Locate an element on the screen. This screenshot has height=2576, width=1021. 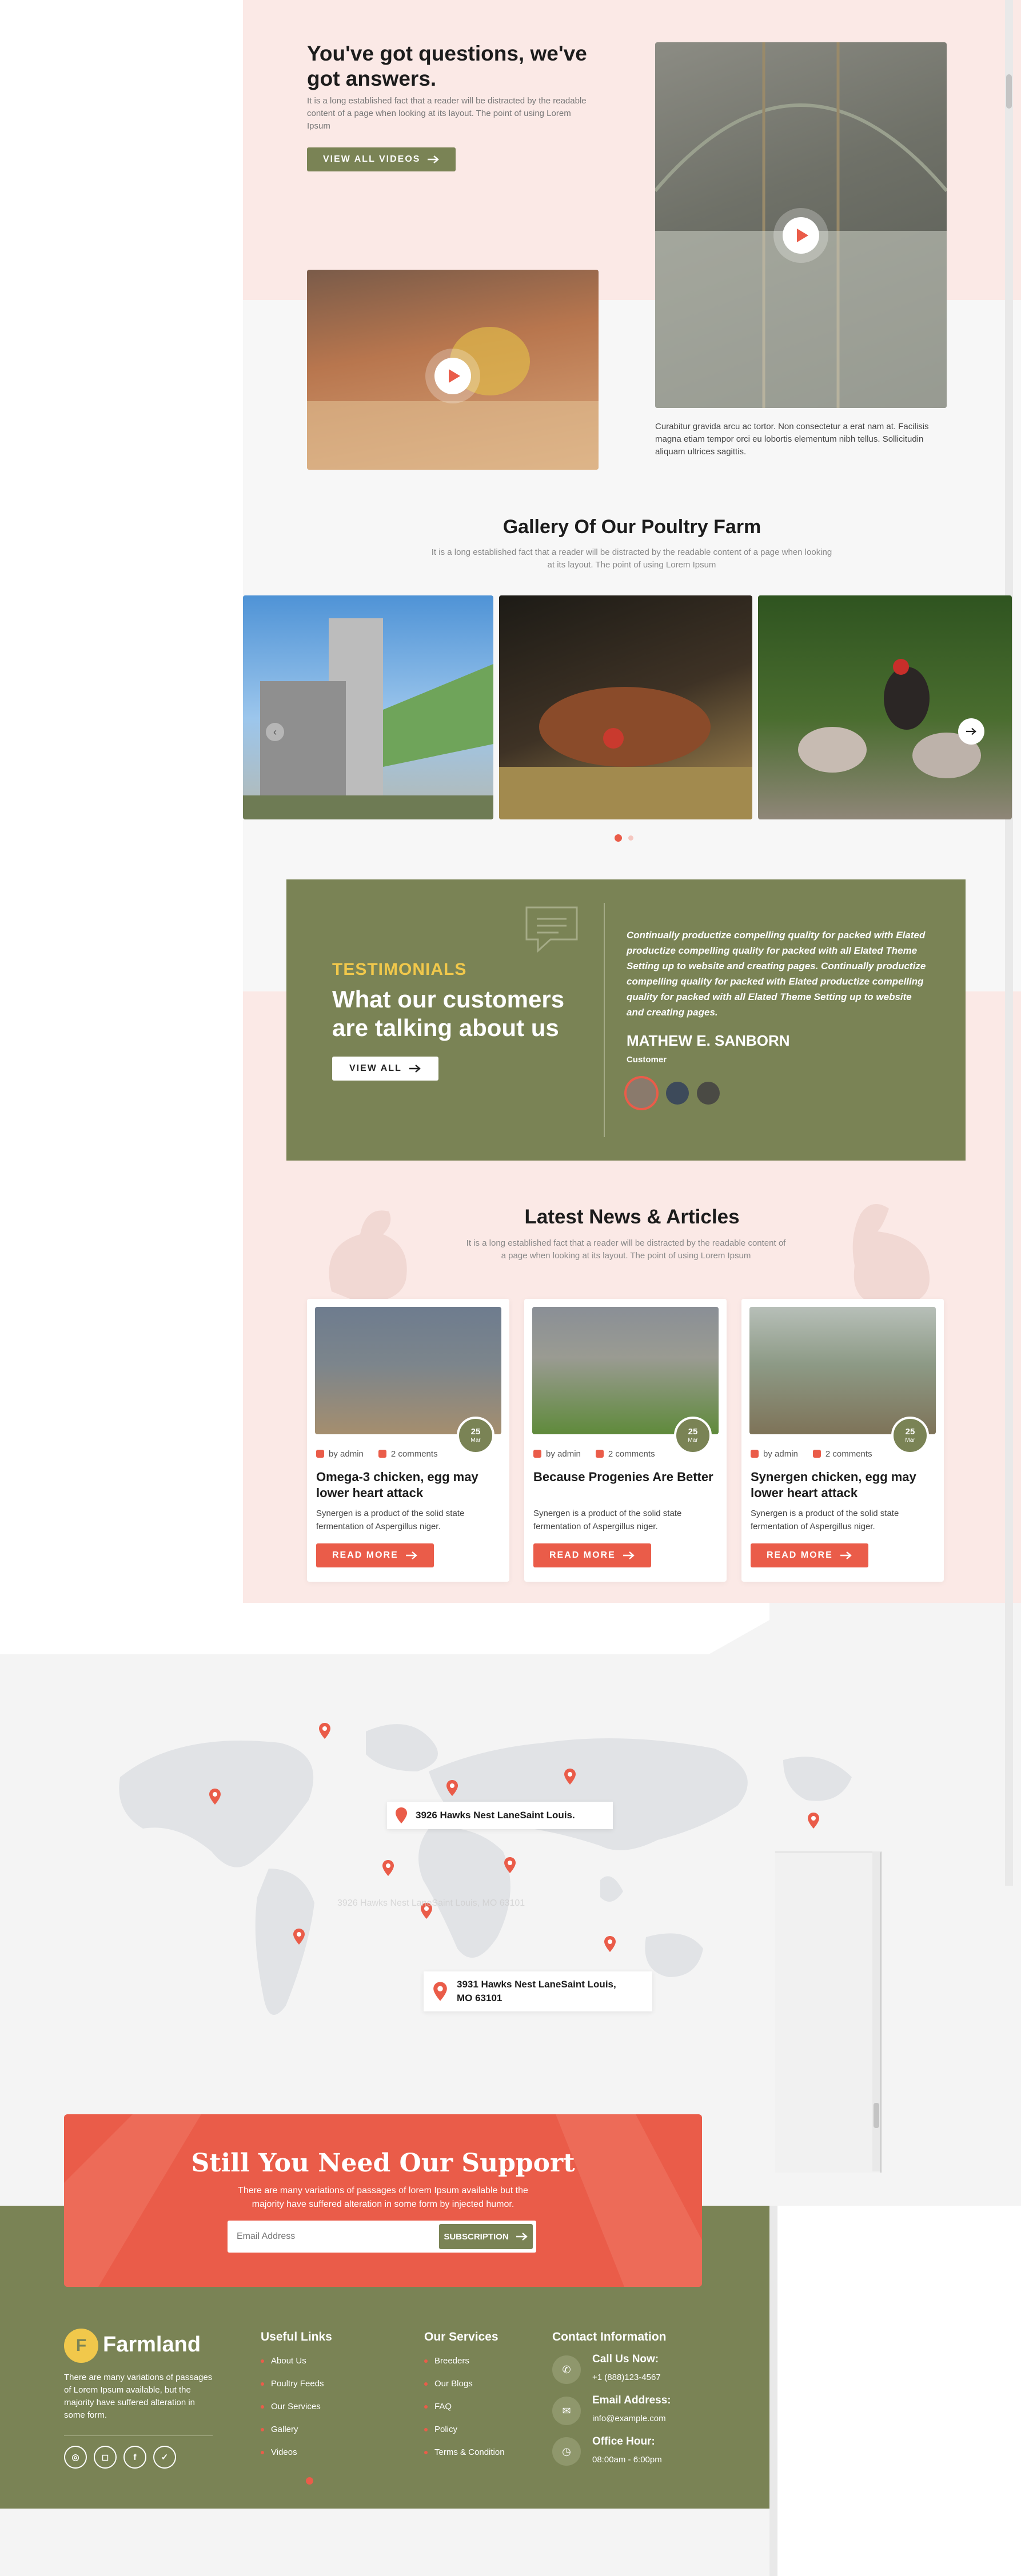
news-title: Latest News & Articles is located at coordinates (632, 1217).